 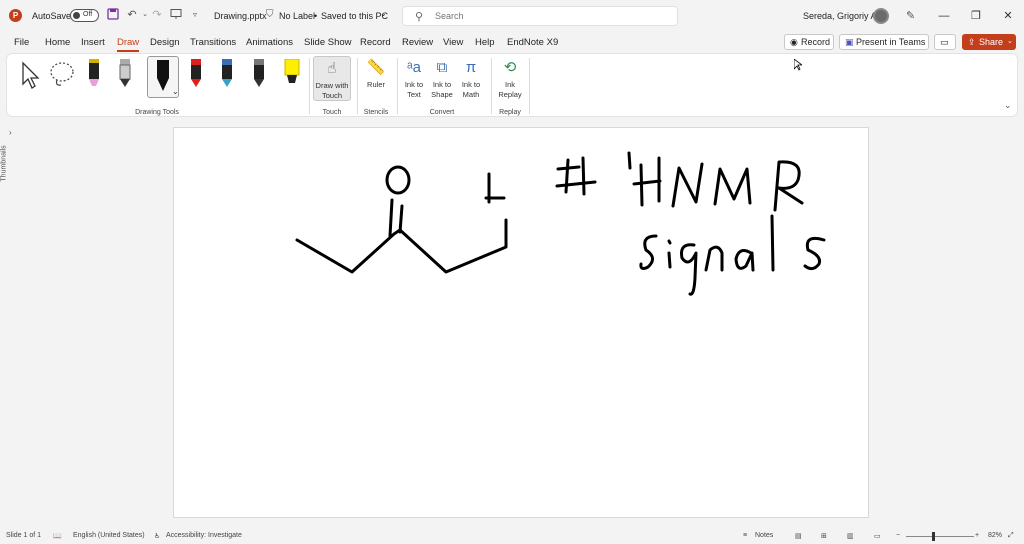 What do you see at coordinates (270, 14) in the screenshot?
I see `sensitivity-shield-icon: ⛉` at bounding box center [270, 14].